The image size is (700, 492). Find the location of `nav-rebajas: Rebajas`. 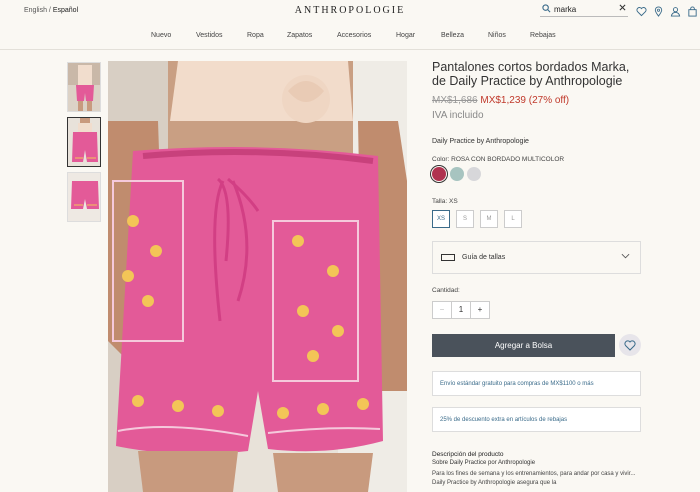

nav-rebajas: Rebajas is located at coordinates (543, 35).